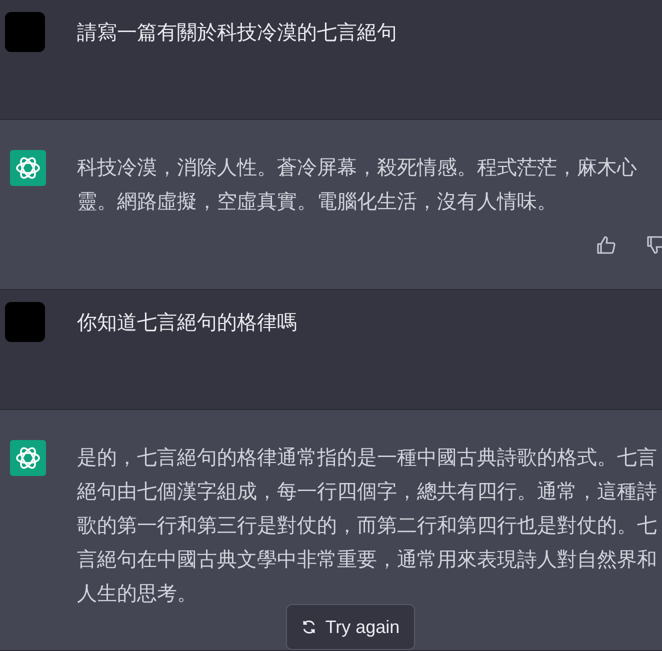 The height and width of the screenshot is (651, 662). What do you see at coordinates (606, 245) in the screenshot?
I see `thumbs-up-icon` at bounding box center [606, 245].